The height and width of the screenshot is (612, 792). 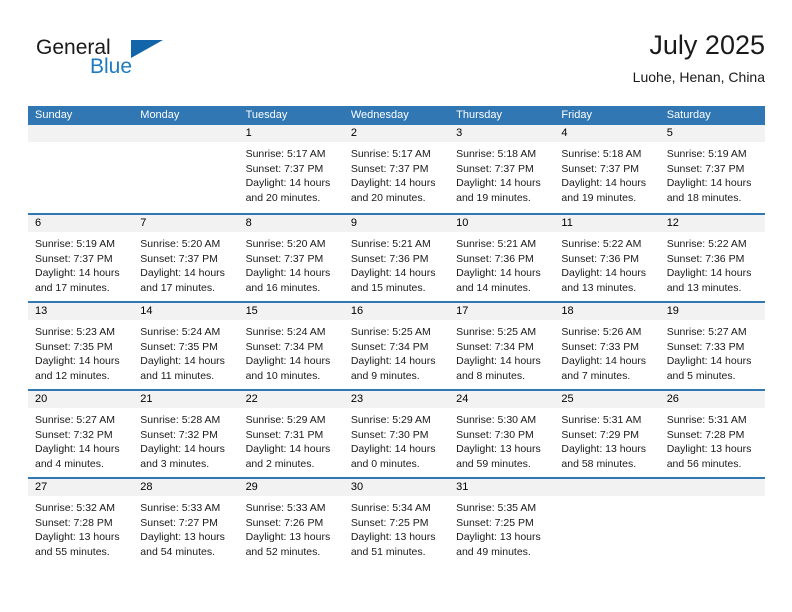 What do you see at coordinates (712, 399) in the screenshot?
I see `day-number: 26` at bounding box center [712, 399].